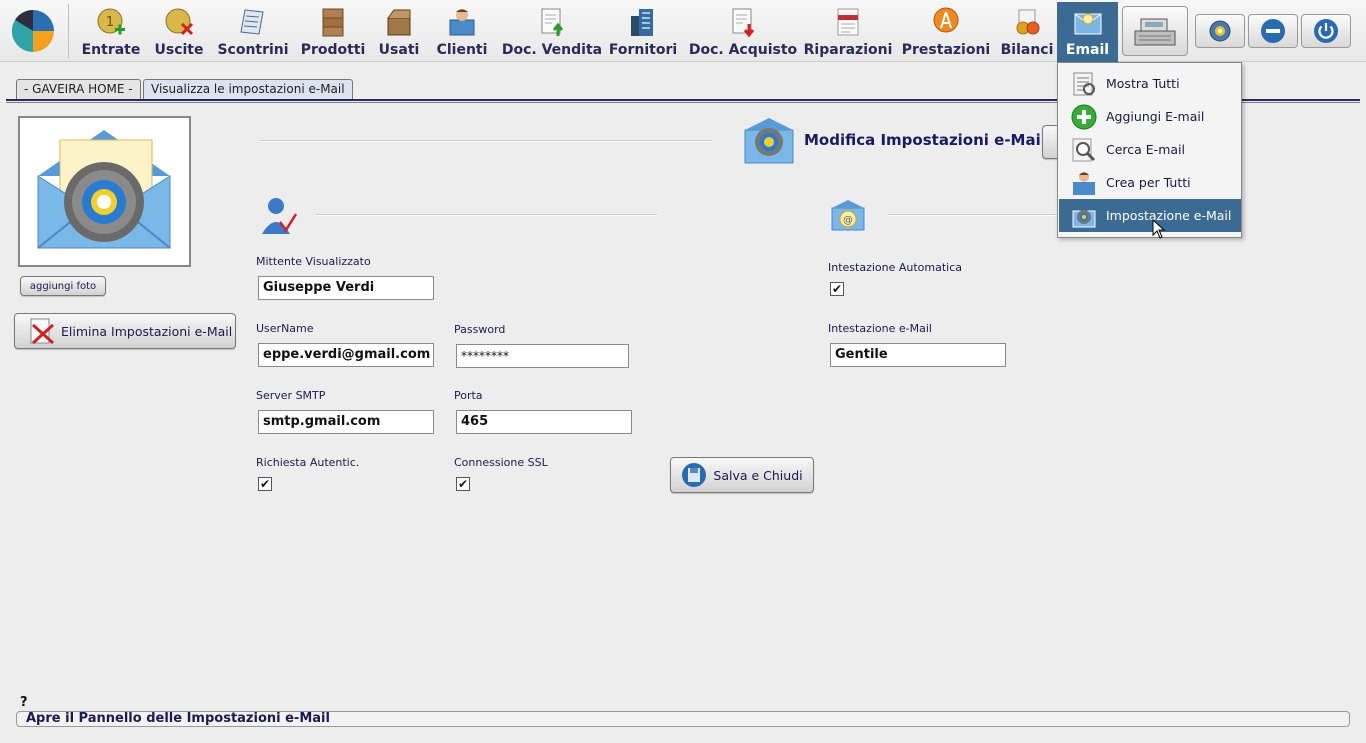  I want to click on user-icon, so click(280, 216).